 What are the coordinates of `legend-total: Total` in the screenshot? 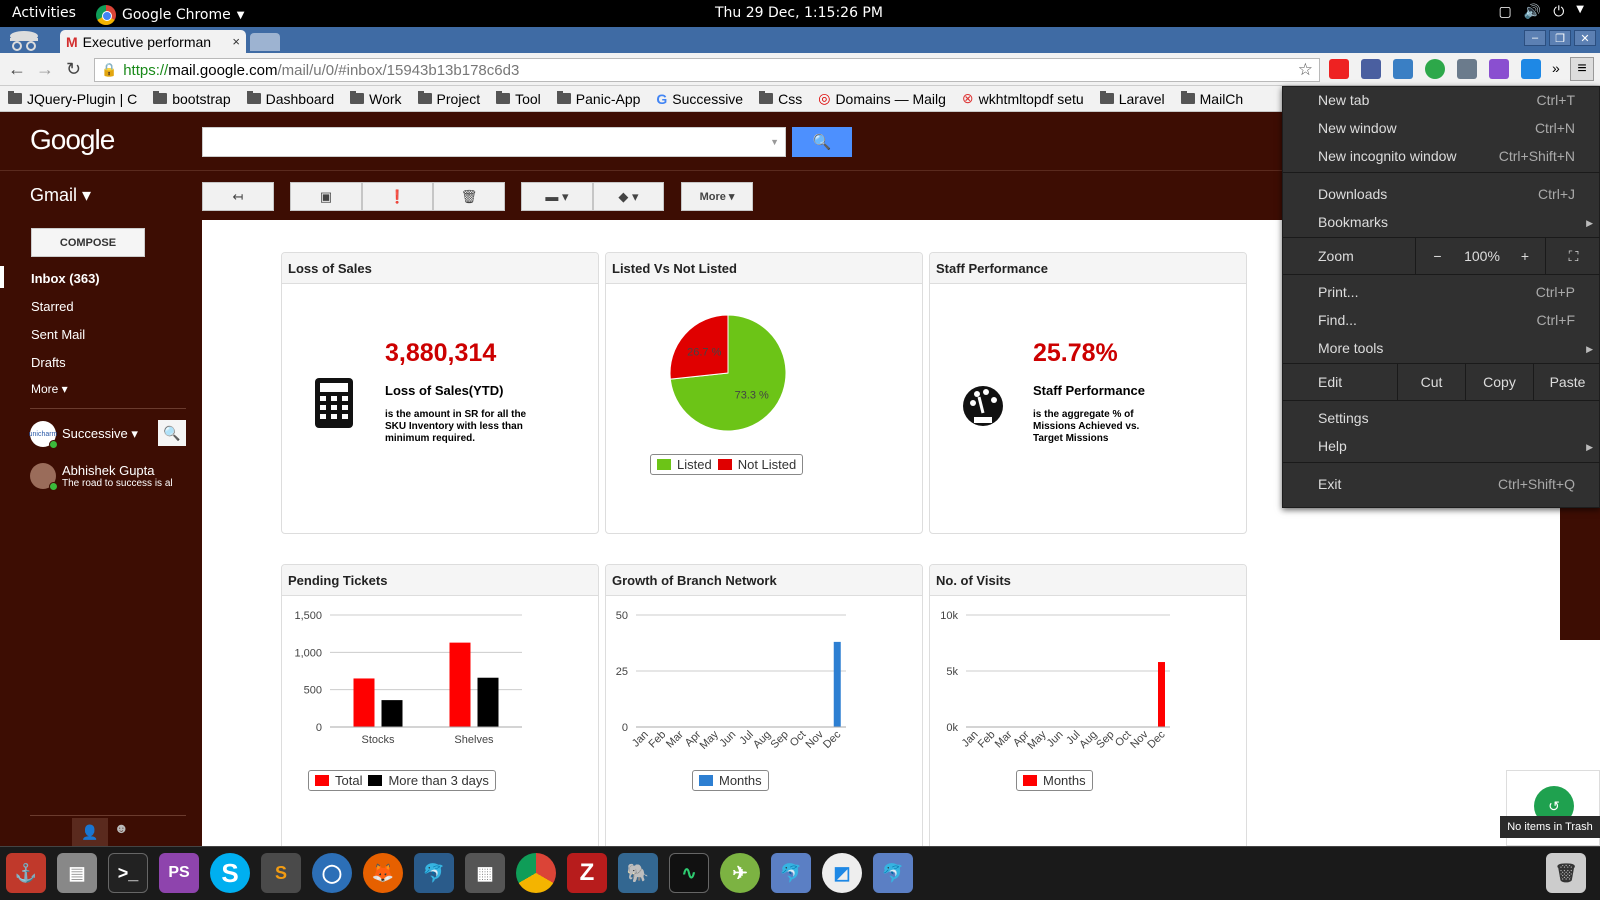 It's located at (348, 780).